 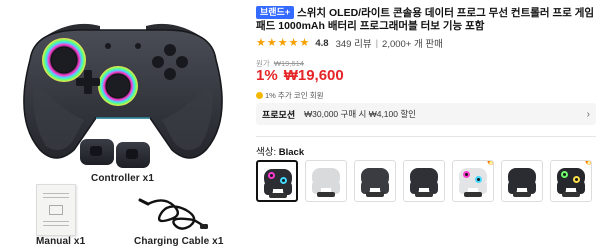 What do you see at coordinates (275, 12) in the screenshot?
I see `brand-badge: 브랜드+` at bounding box center [275, 12].